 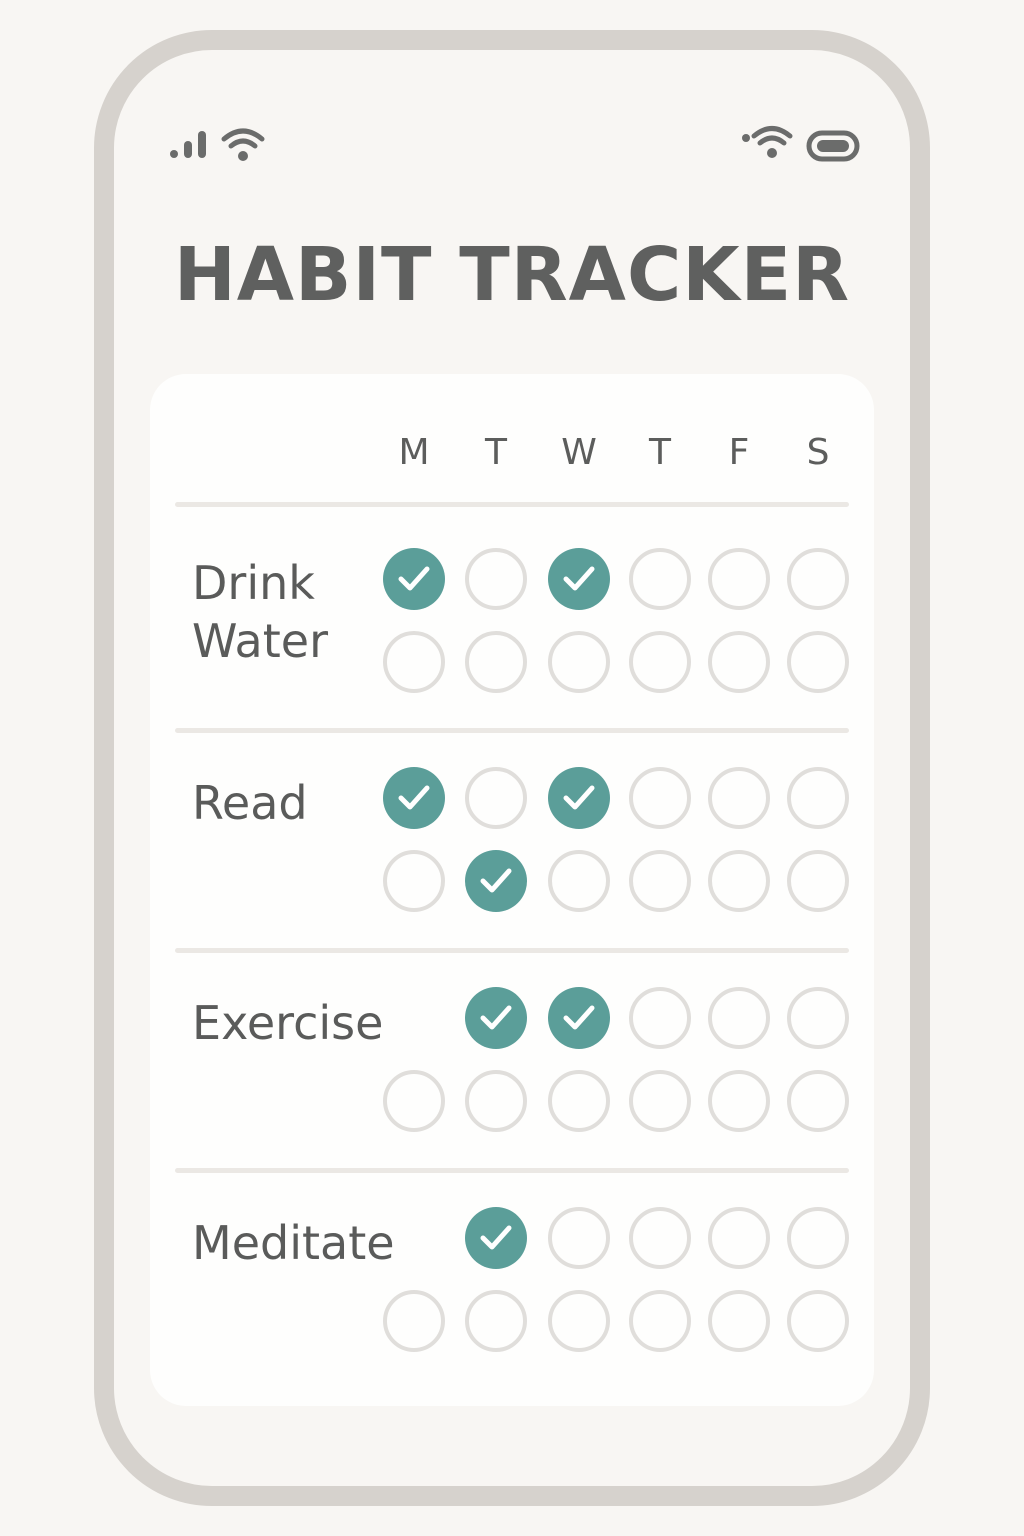 I want to click on day-label-thu: T, so click(x=660, y=452).